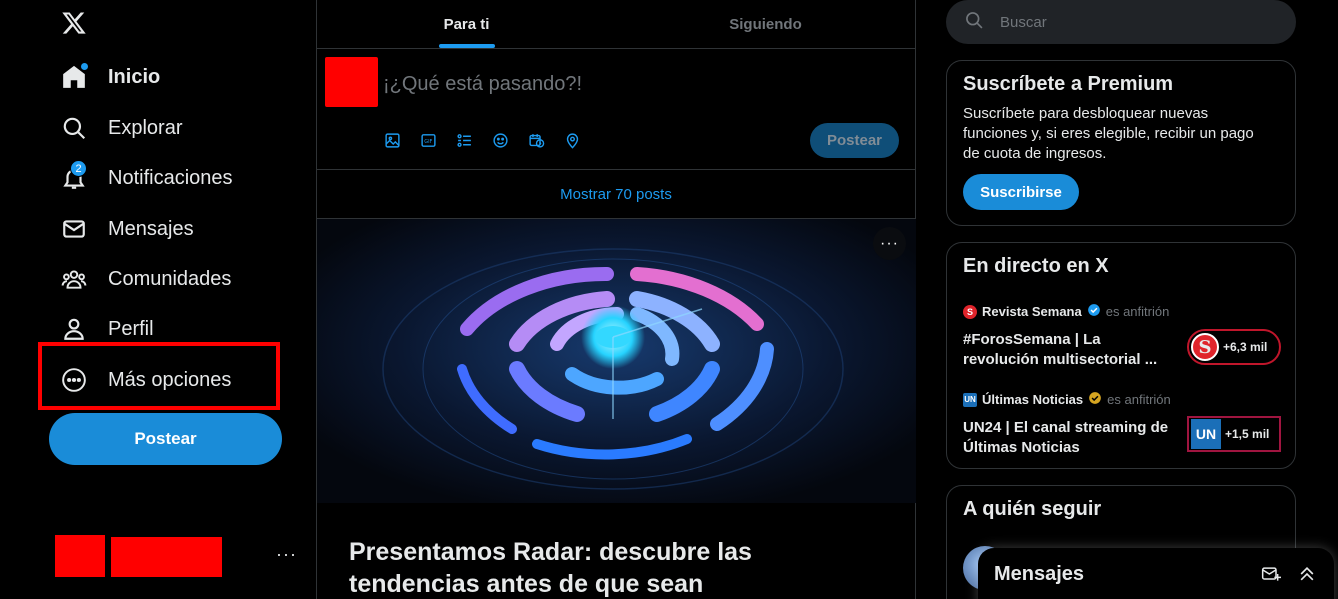 Image resolution: width=1338 pixels, height=599 pixels. Describe the element at coordinates (84, 66) in the screenshot. I see `unread-dot` at that location.